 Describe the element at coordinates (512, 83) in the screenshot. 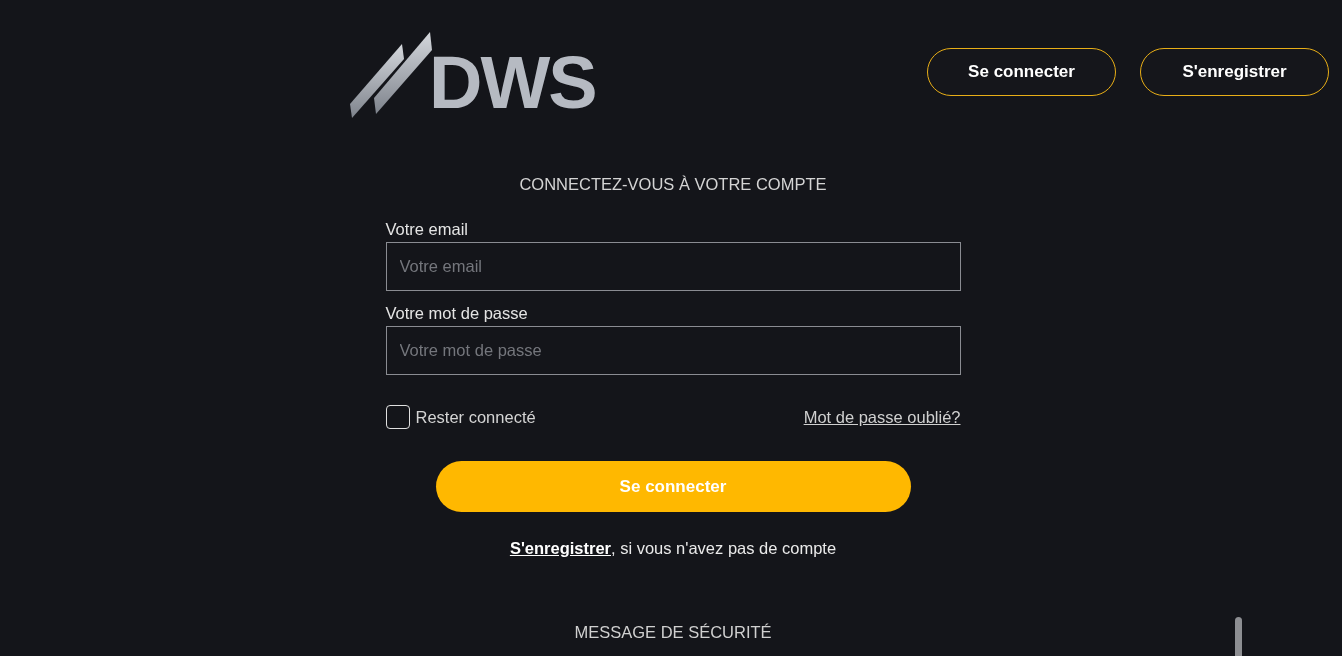

I see `logo-wordmark: DWS` at that location.